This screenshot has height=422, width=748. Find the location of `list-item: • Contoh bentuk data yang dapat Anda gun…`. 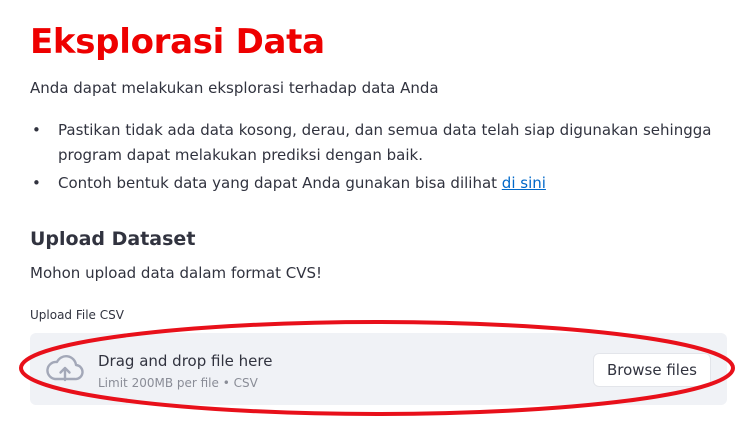

list-item: • Contoh bentuk data yang dapat Anda gun… is located at coordinates (375, 183).